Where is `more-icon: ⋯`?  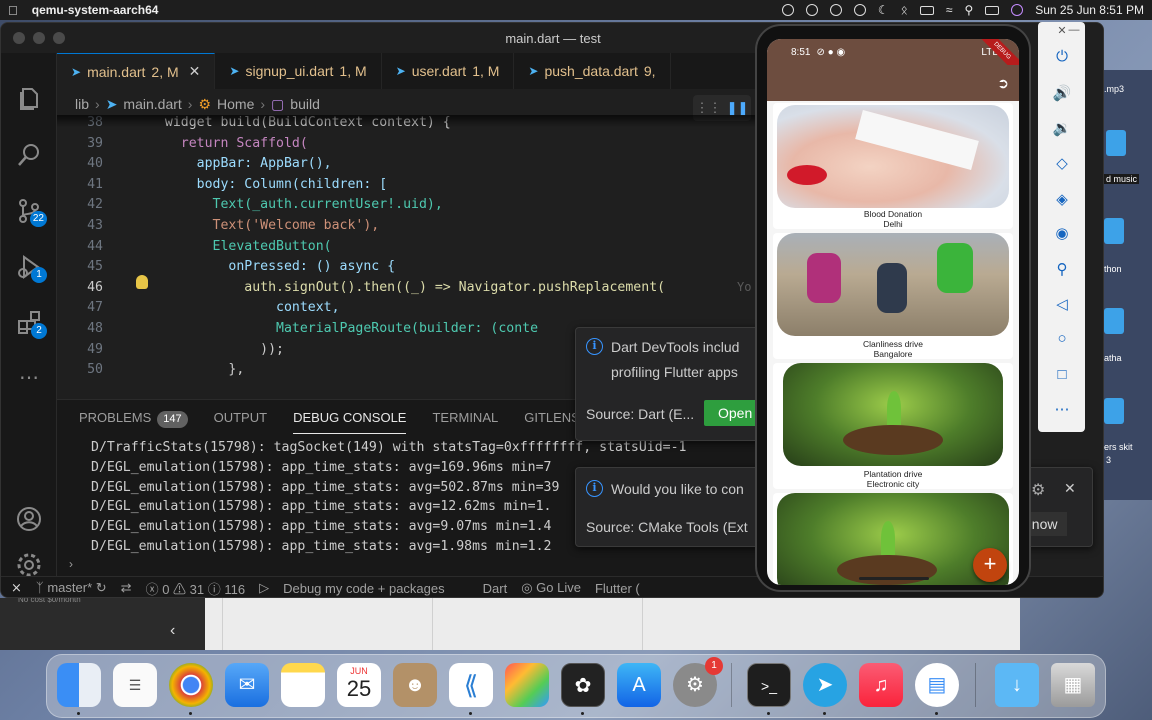
more-icon: ⋯ is located at coordinates (29, 379).